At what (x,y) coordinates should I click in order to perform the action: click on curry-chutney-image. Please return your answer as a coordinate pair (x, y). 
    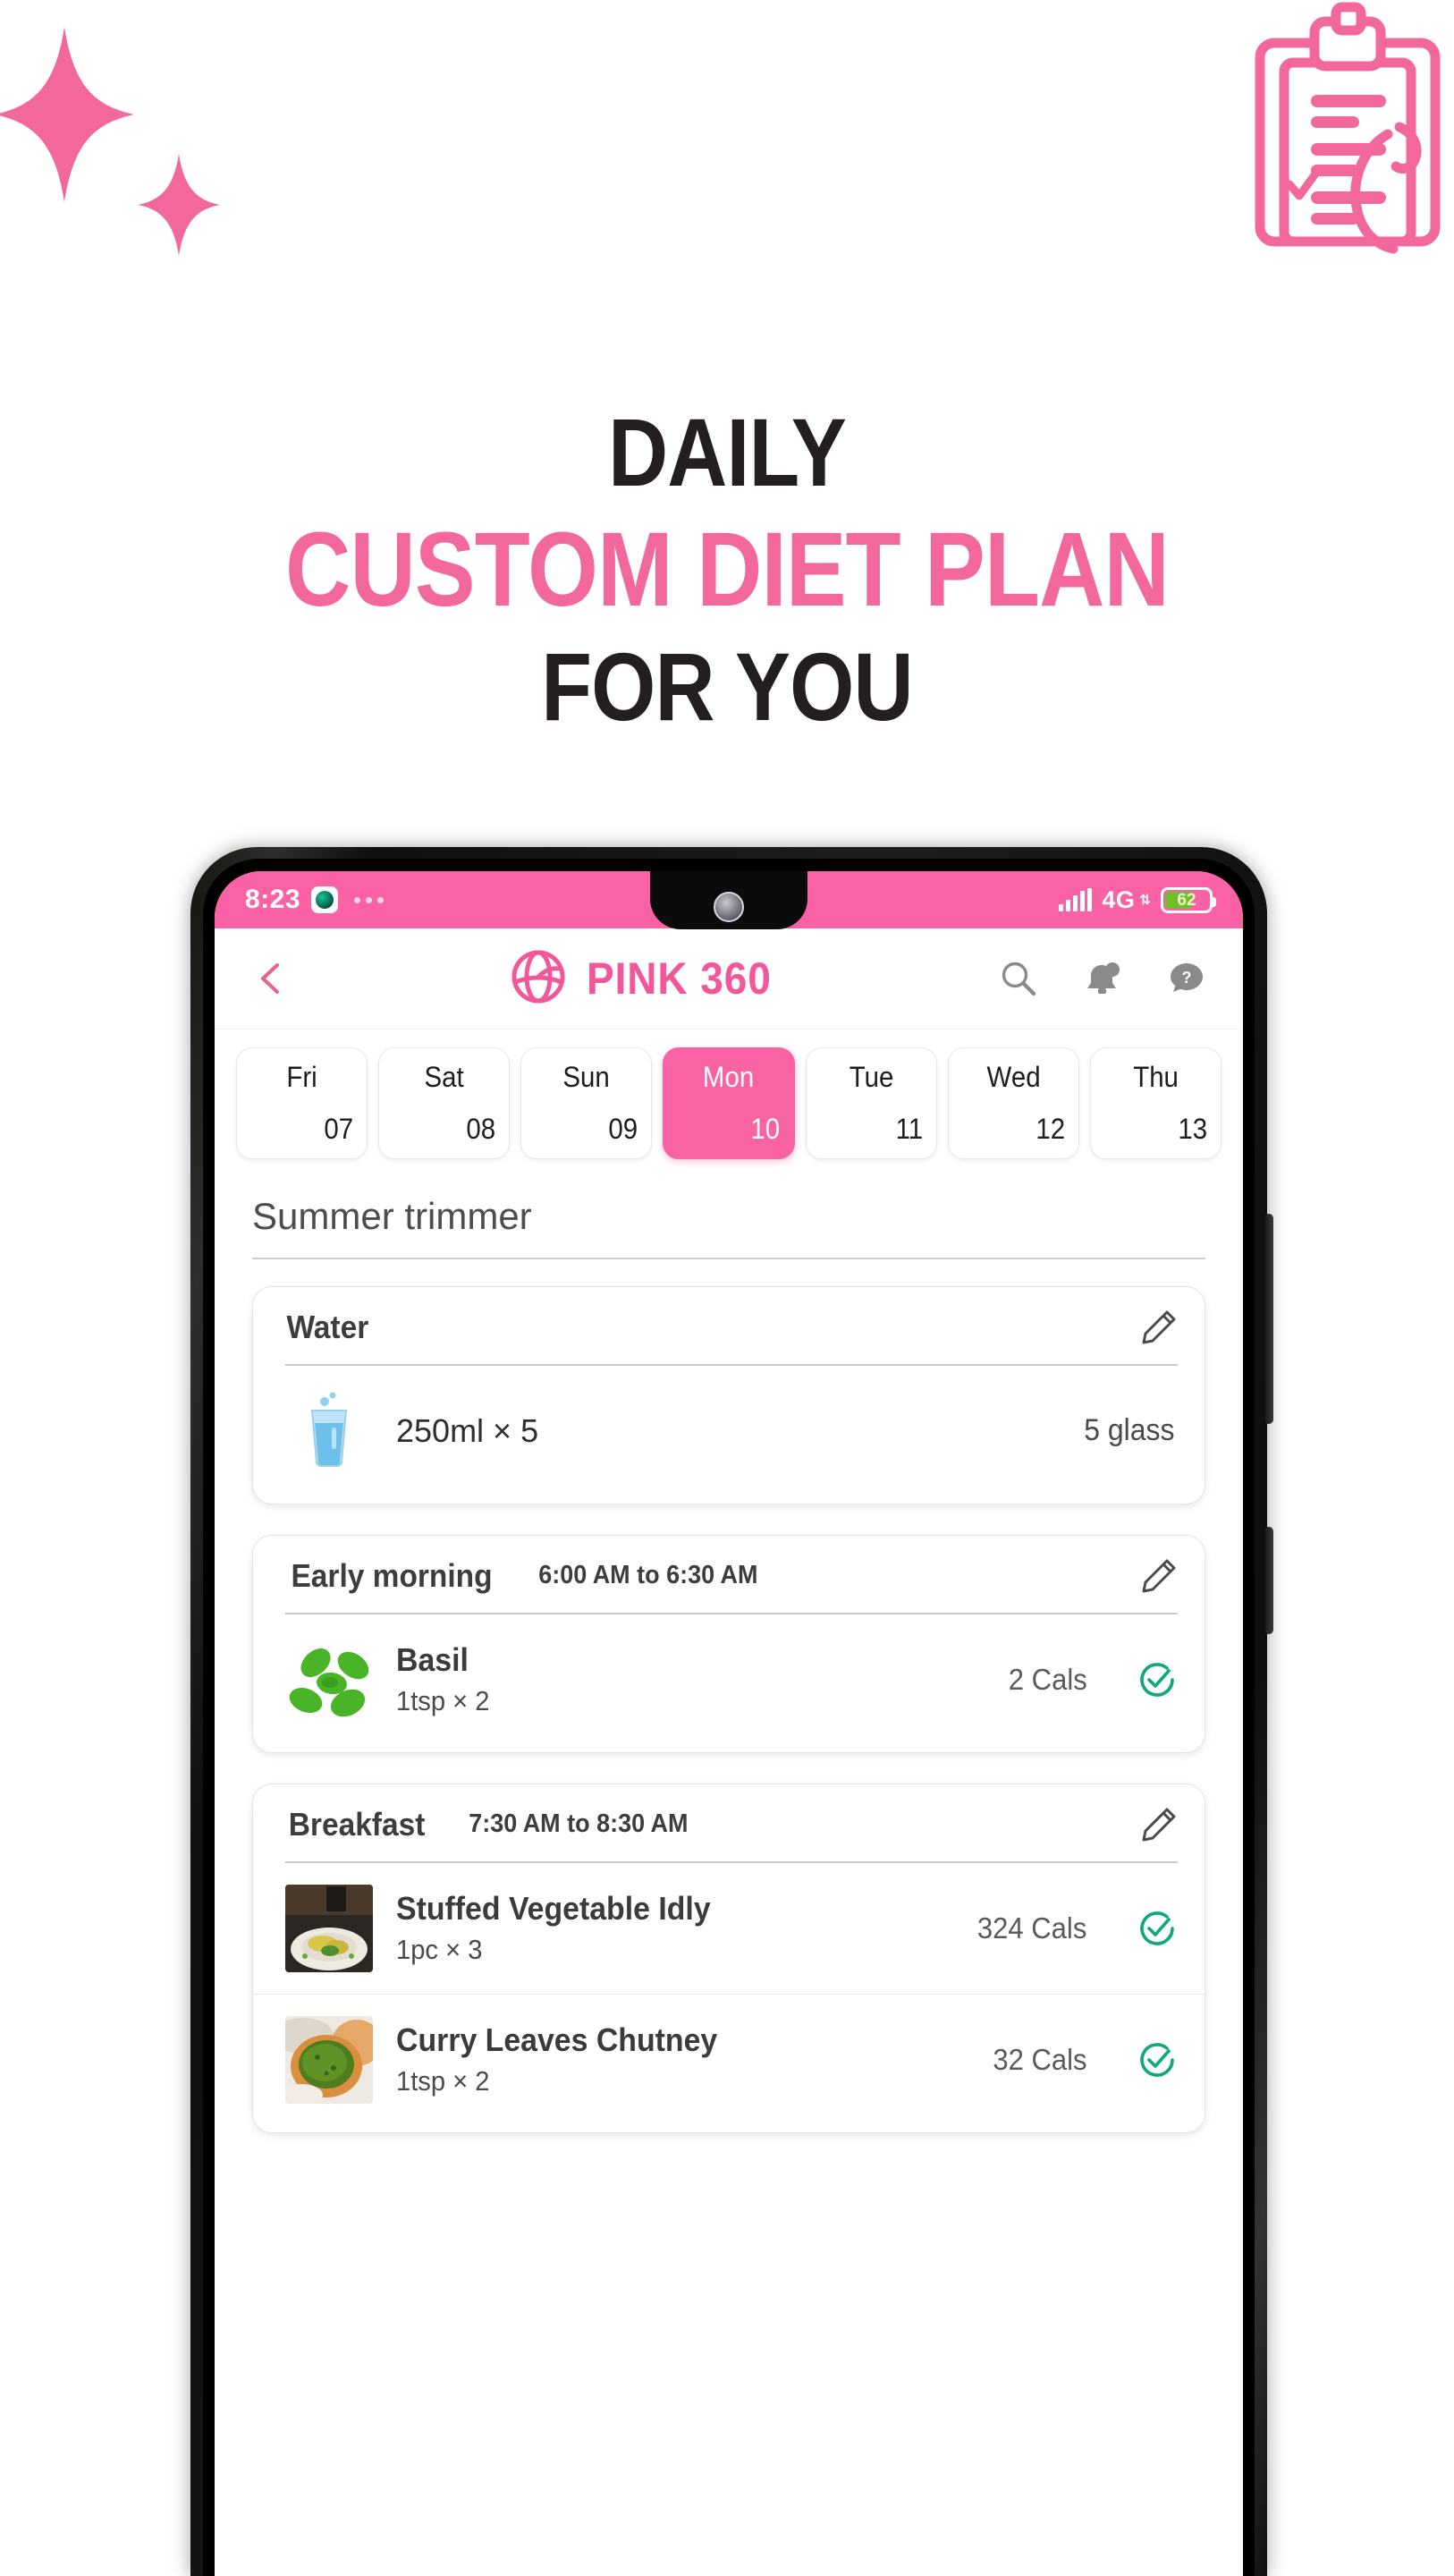
    Looking at the image, I should click on (329, 2059).